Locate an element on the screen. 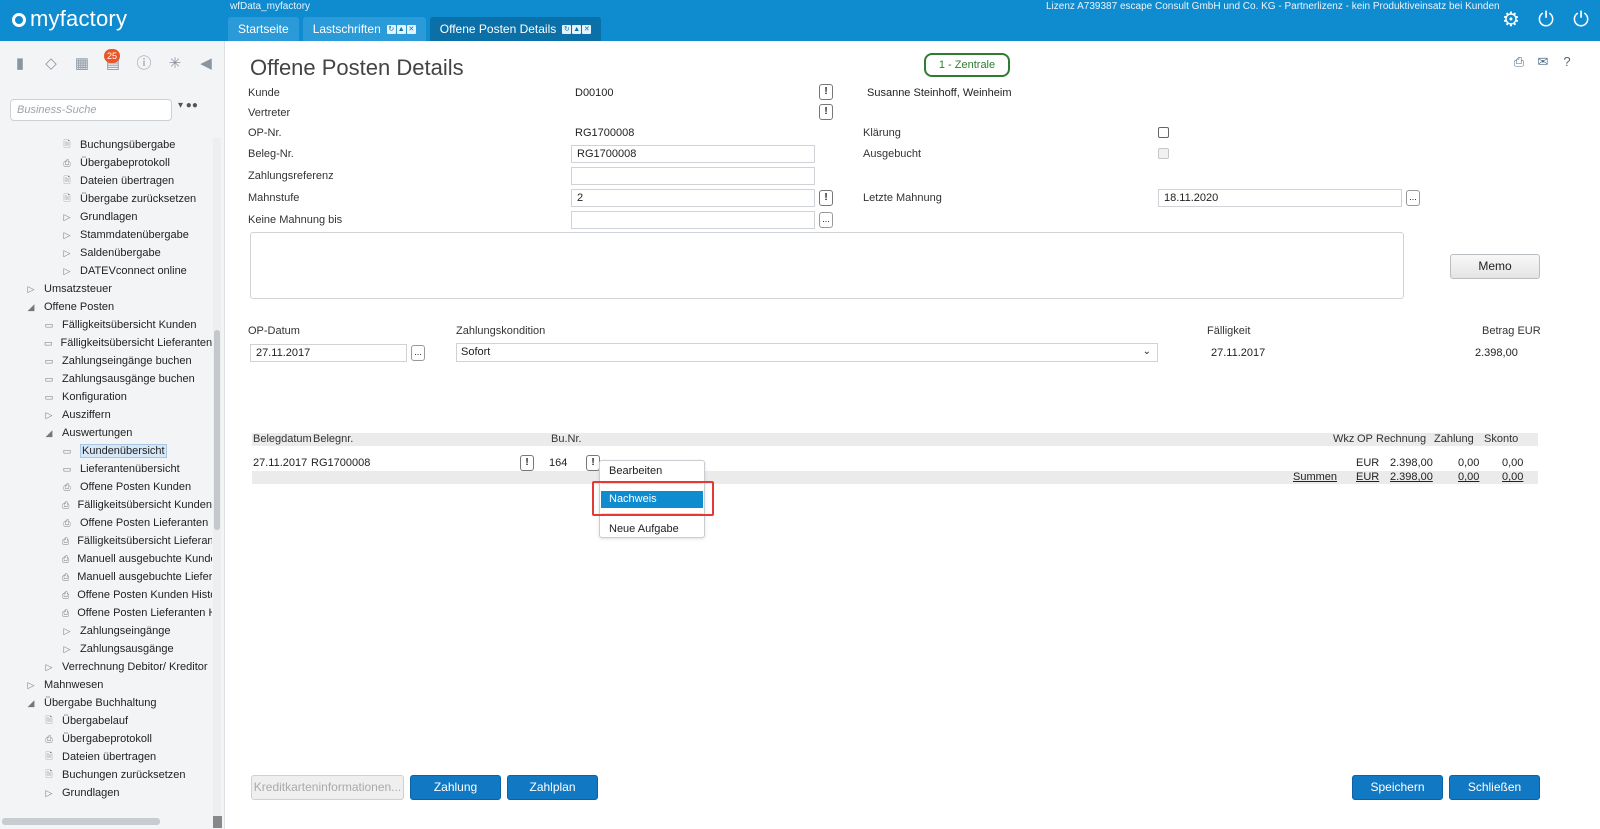 The image size is (1600, 829). sidebar-tree-item: 🗎 Übergabelauf is located at coordinates (106, 721).